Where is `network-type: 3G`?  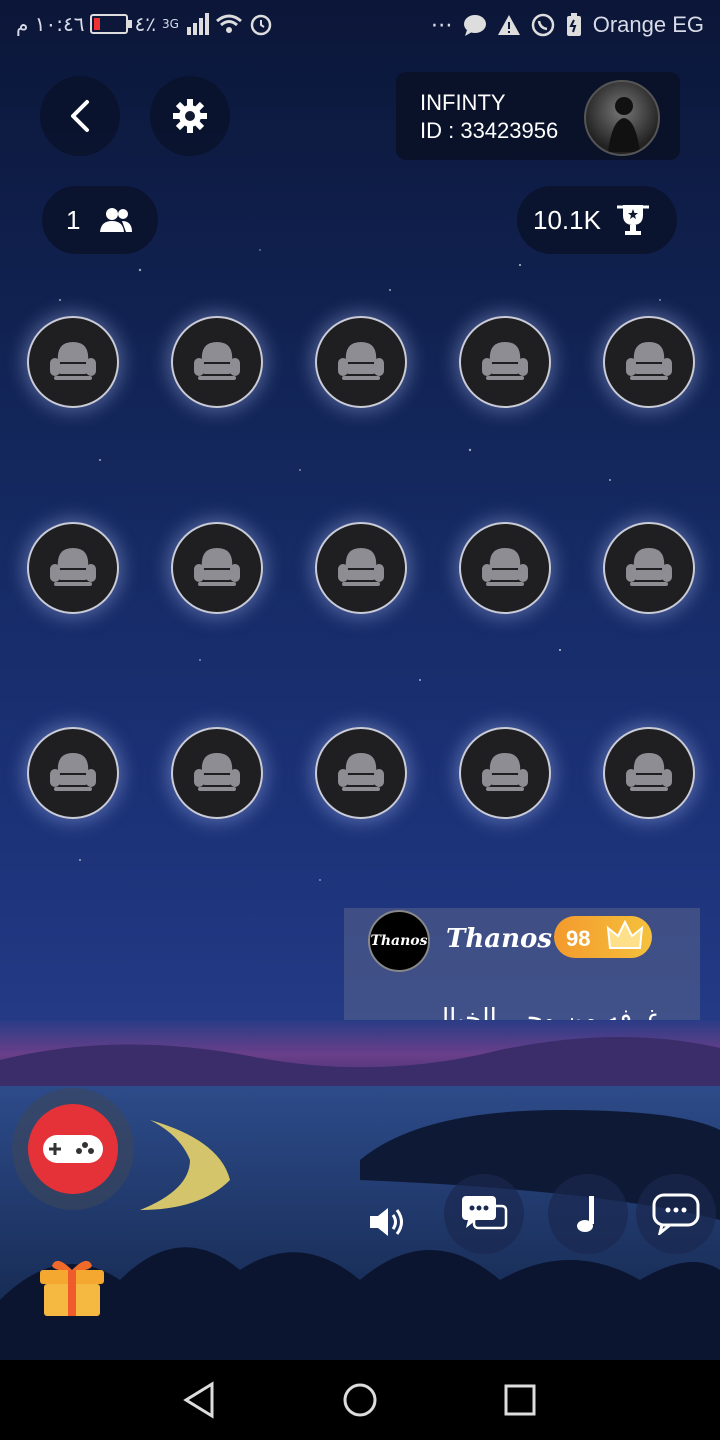 network-type: 3G is located at coordinates (170, 24).